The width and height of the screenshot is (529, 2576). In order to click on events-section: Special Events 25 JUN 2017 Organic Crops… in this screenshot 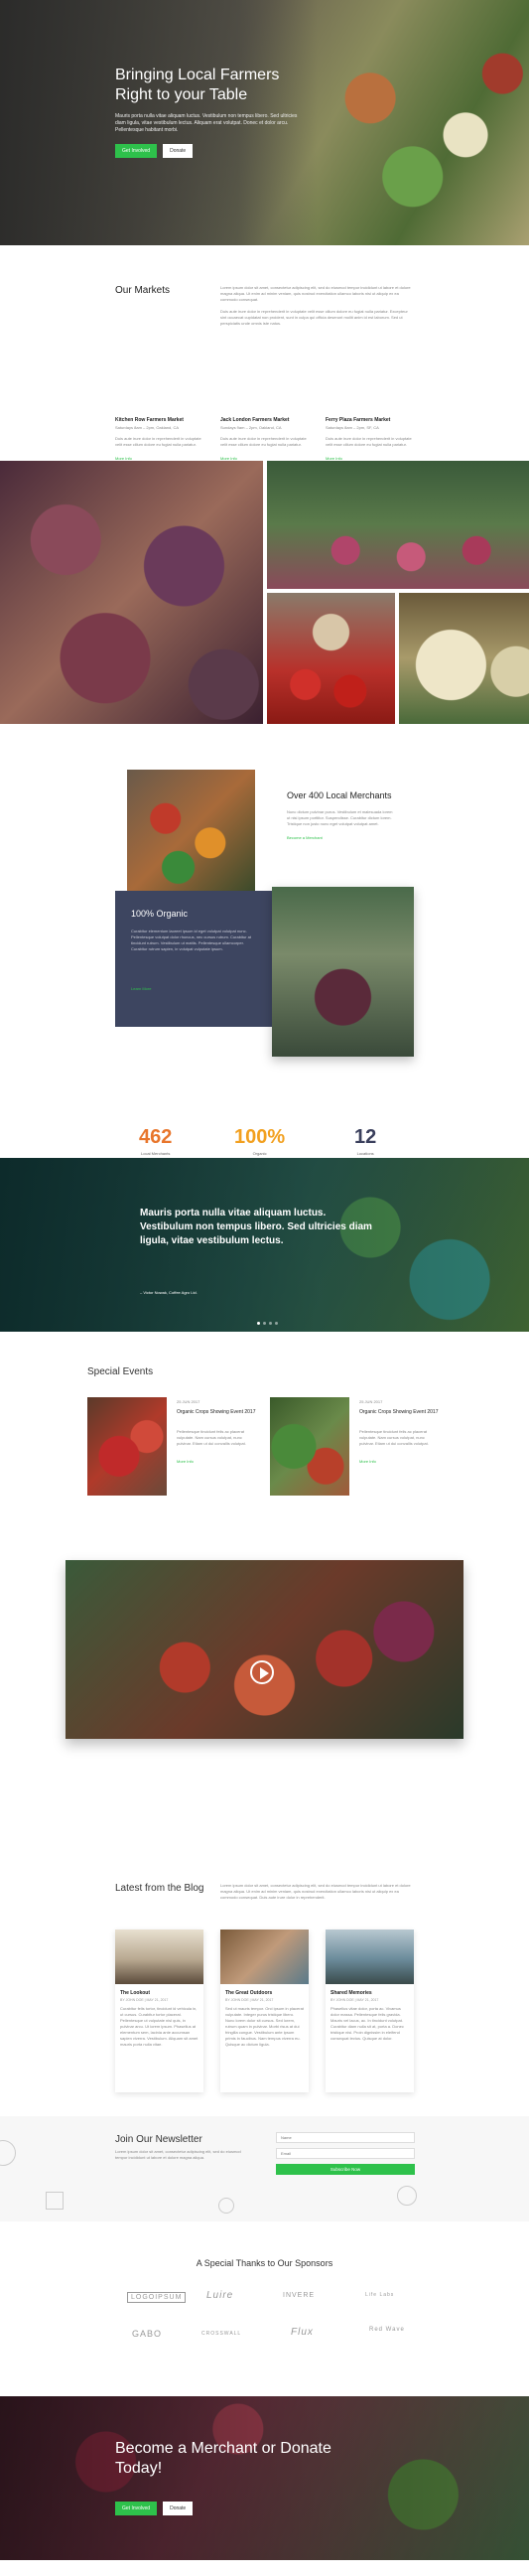, I will do `click(264, 1446)`.